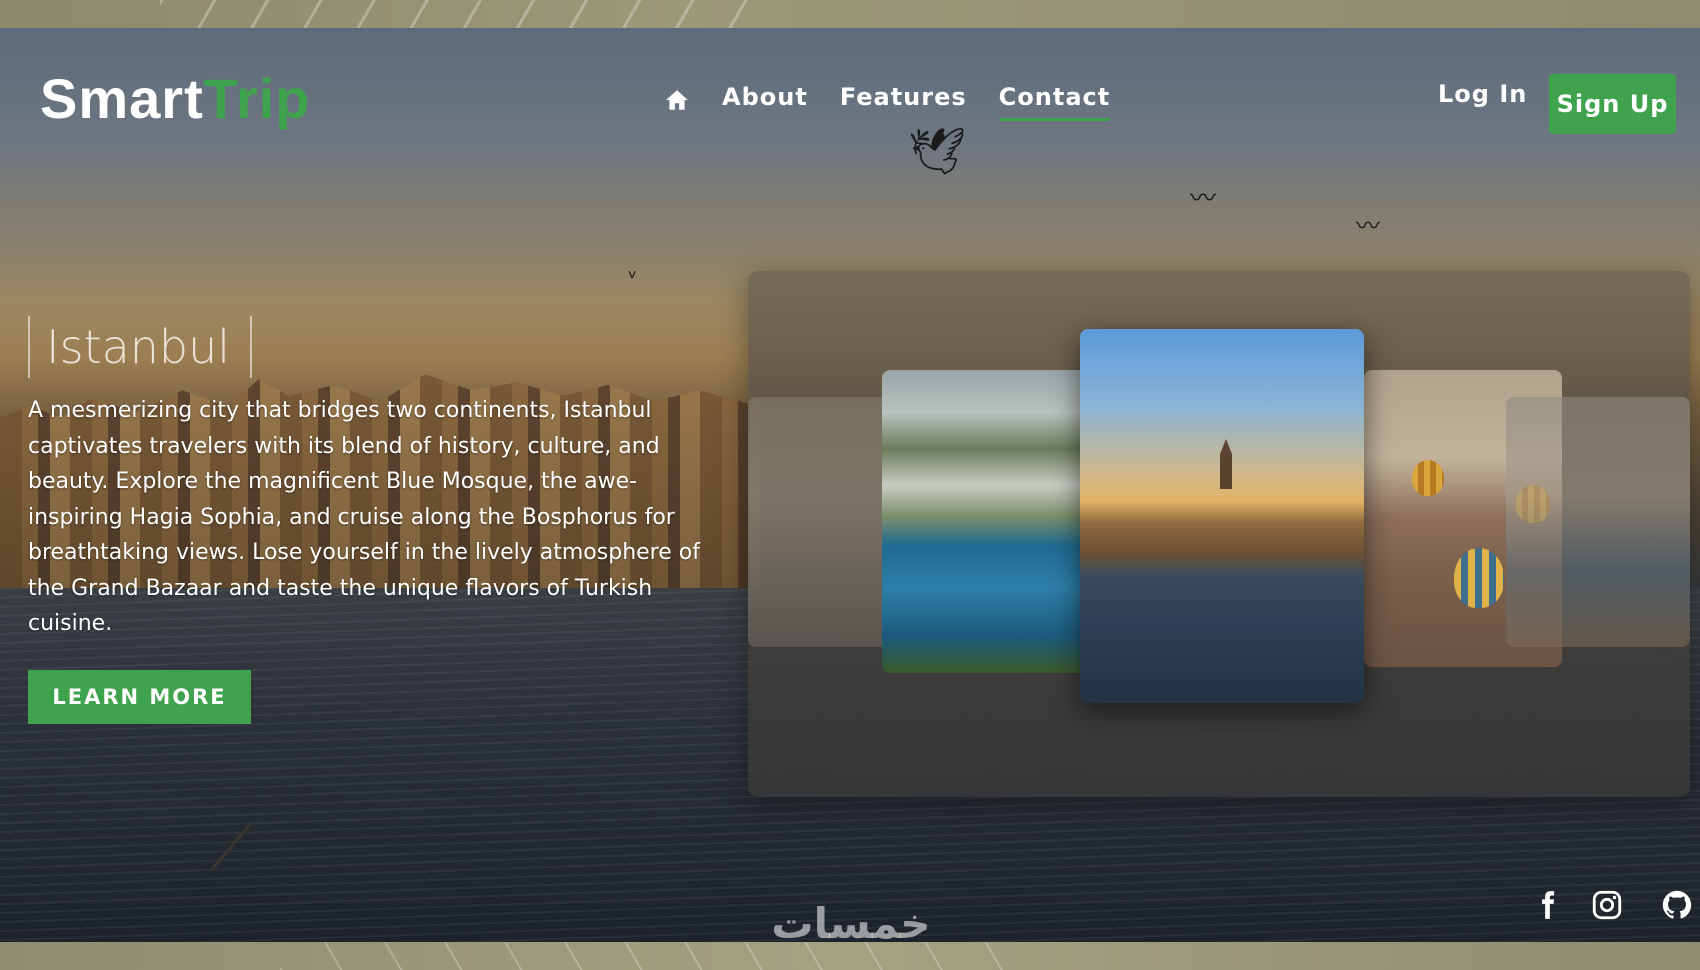  Describe the element at coordinates (1612, 104) in the screenshot. I see `signup-button: Sign Up` at that location.